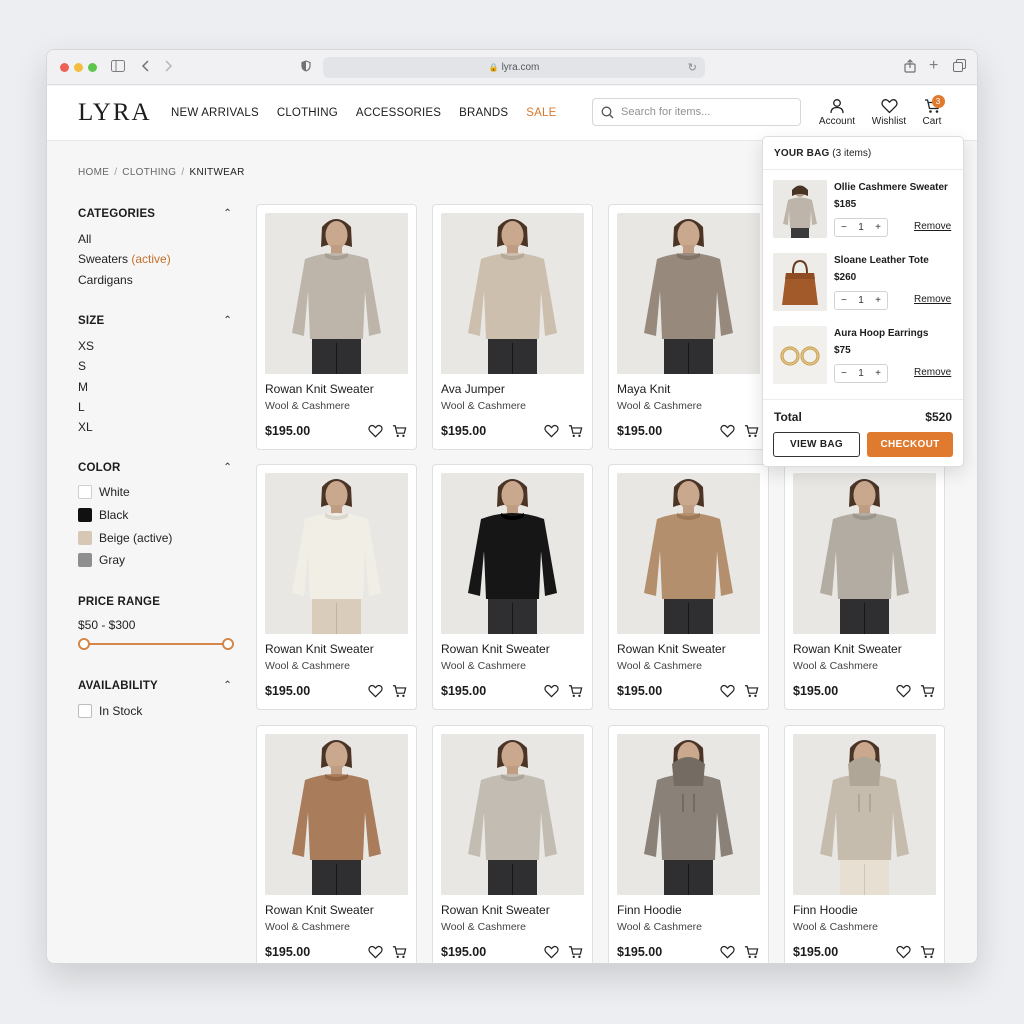 The height and width of the screenshot is (1024, 1024). I want to click on price-slider-track, so click(156, 644).